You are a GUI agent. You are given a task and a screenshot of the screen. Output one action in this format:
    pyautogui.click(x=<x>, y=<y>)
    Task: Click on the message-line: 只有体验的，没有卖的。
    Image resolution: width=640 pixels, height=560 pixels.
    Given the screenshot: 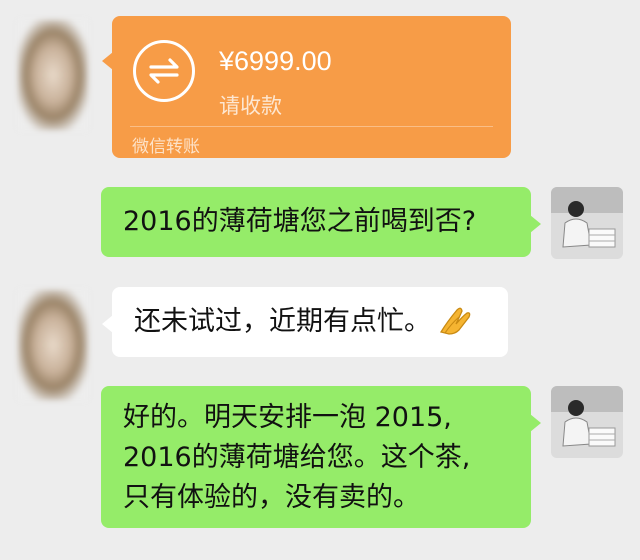 What is the action you would take?
    pyautogui.click(x=271, y=497)
    